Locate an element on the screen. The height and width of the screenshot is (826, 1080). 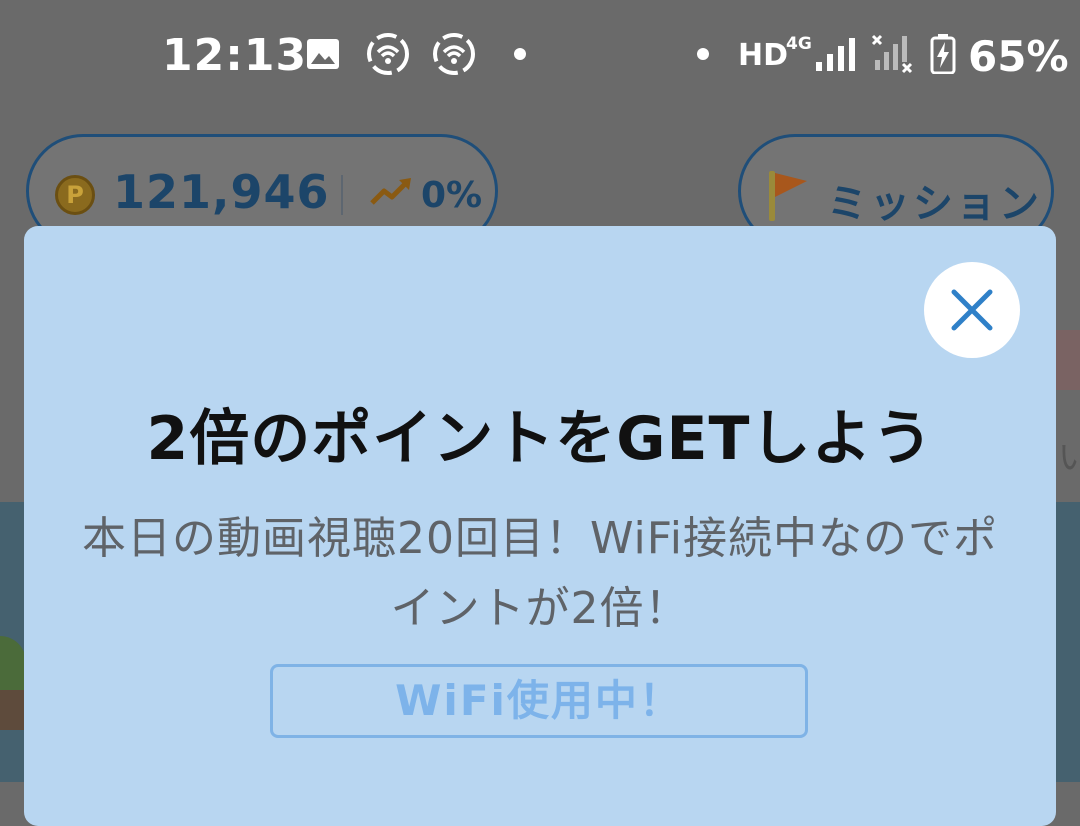
status-time: 12:13 is located at coordinates (235, 55).